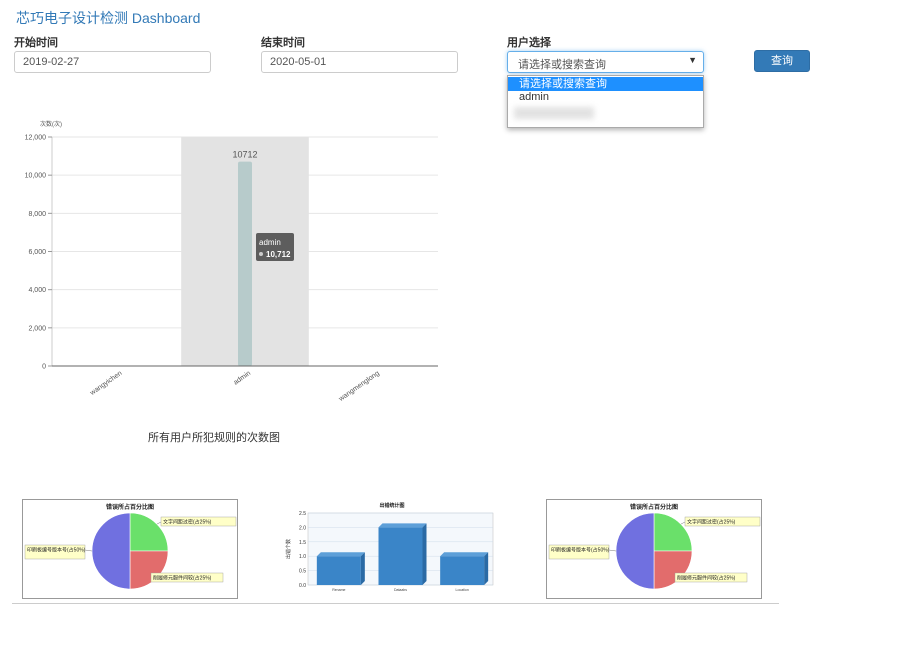  I want to click on brand-title: 芯巧电子设计检测 Dashboard, so click(108, 18).